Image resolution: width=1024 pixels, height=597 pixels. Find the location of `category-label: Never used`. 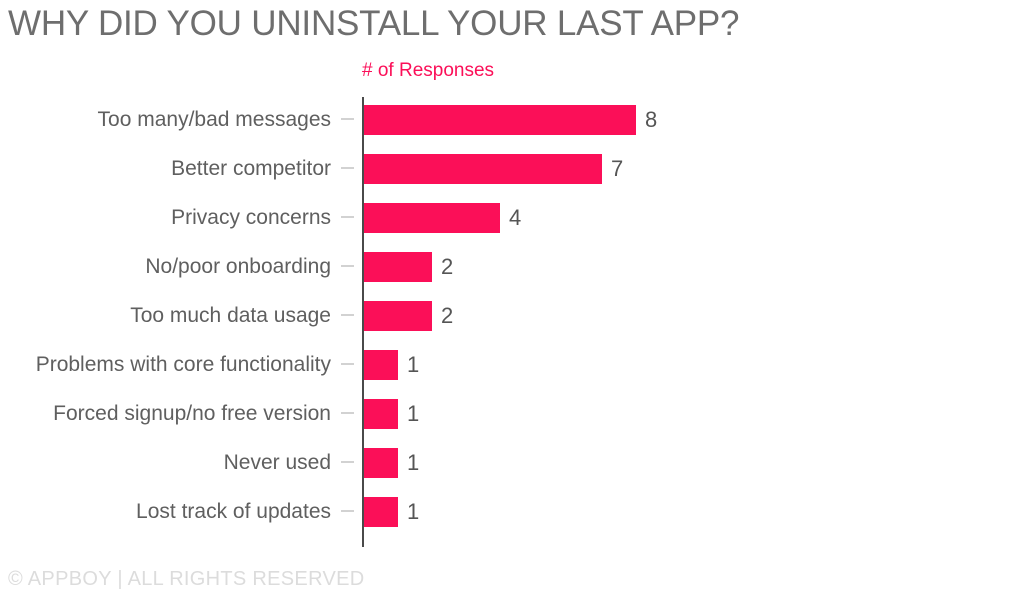

category-label: Never used is located at coordinates (277, 462).